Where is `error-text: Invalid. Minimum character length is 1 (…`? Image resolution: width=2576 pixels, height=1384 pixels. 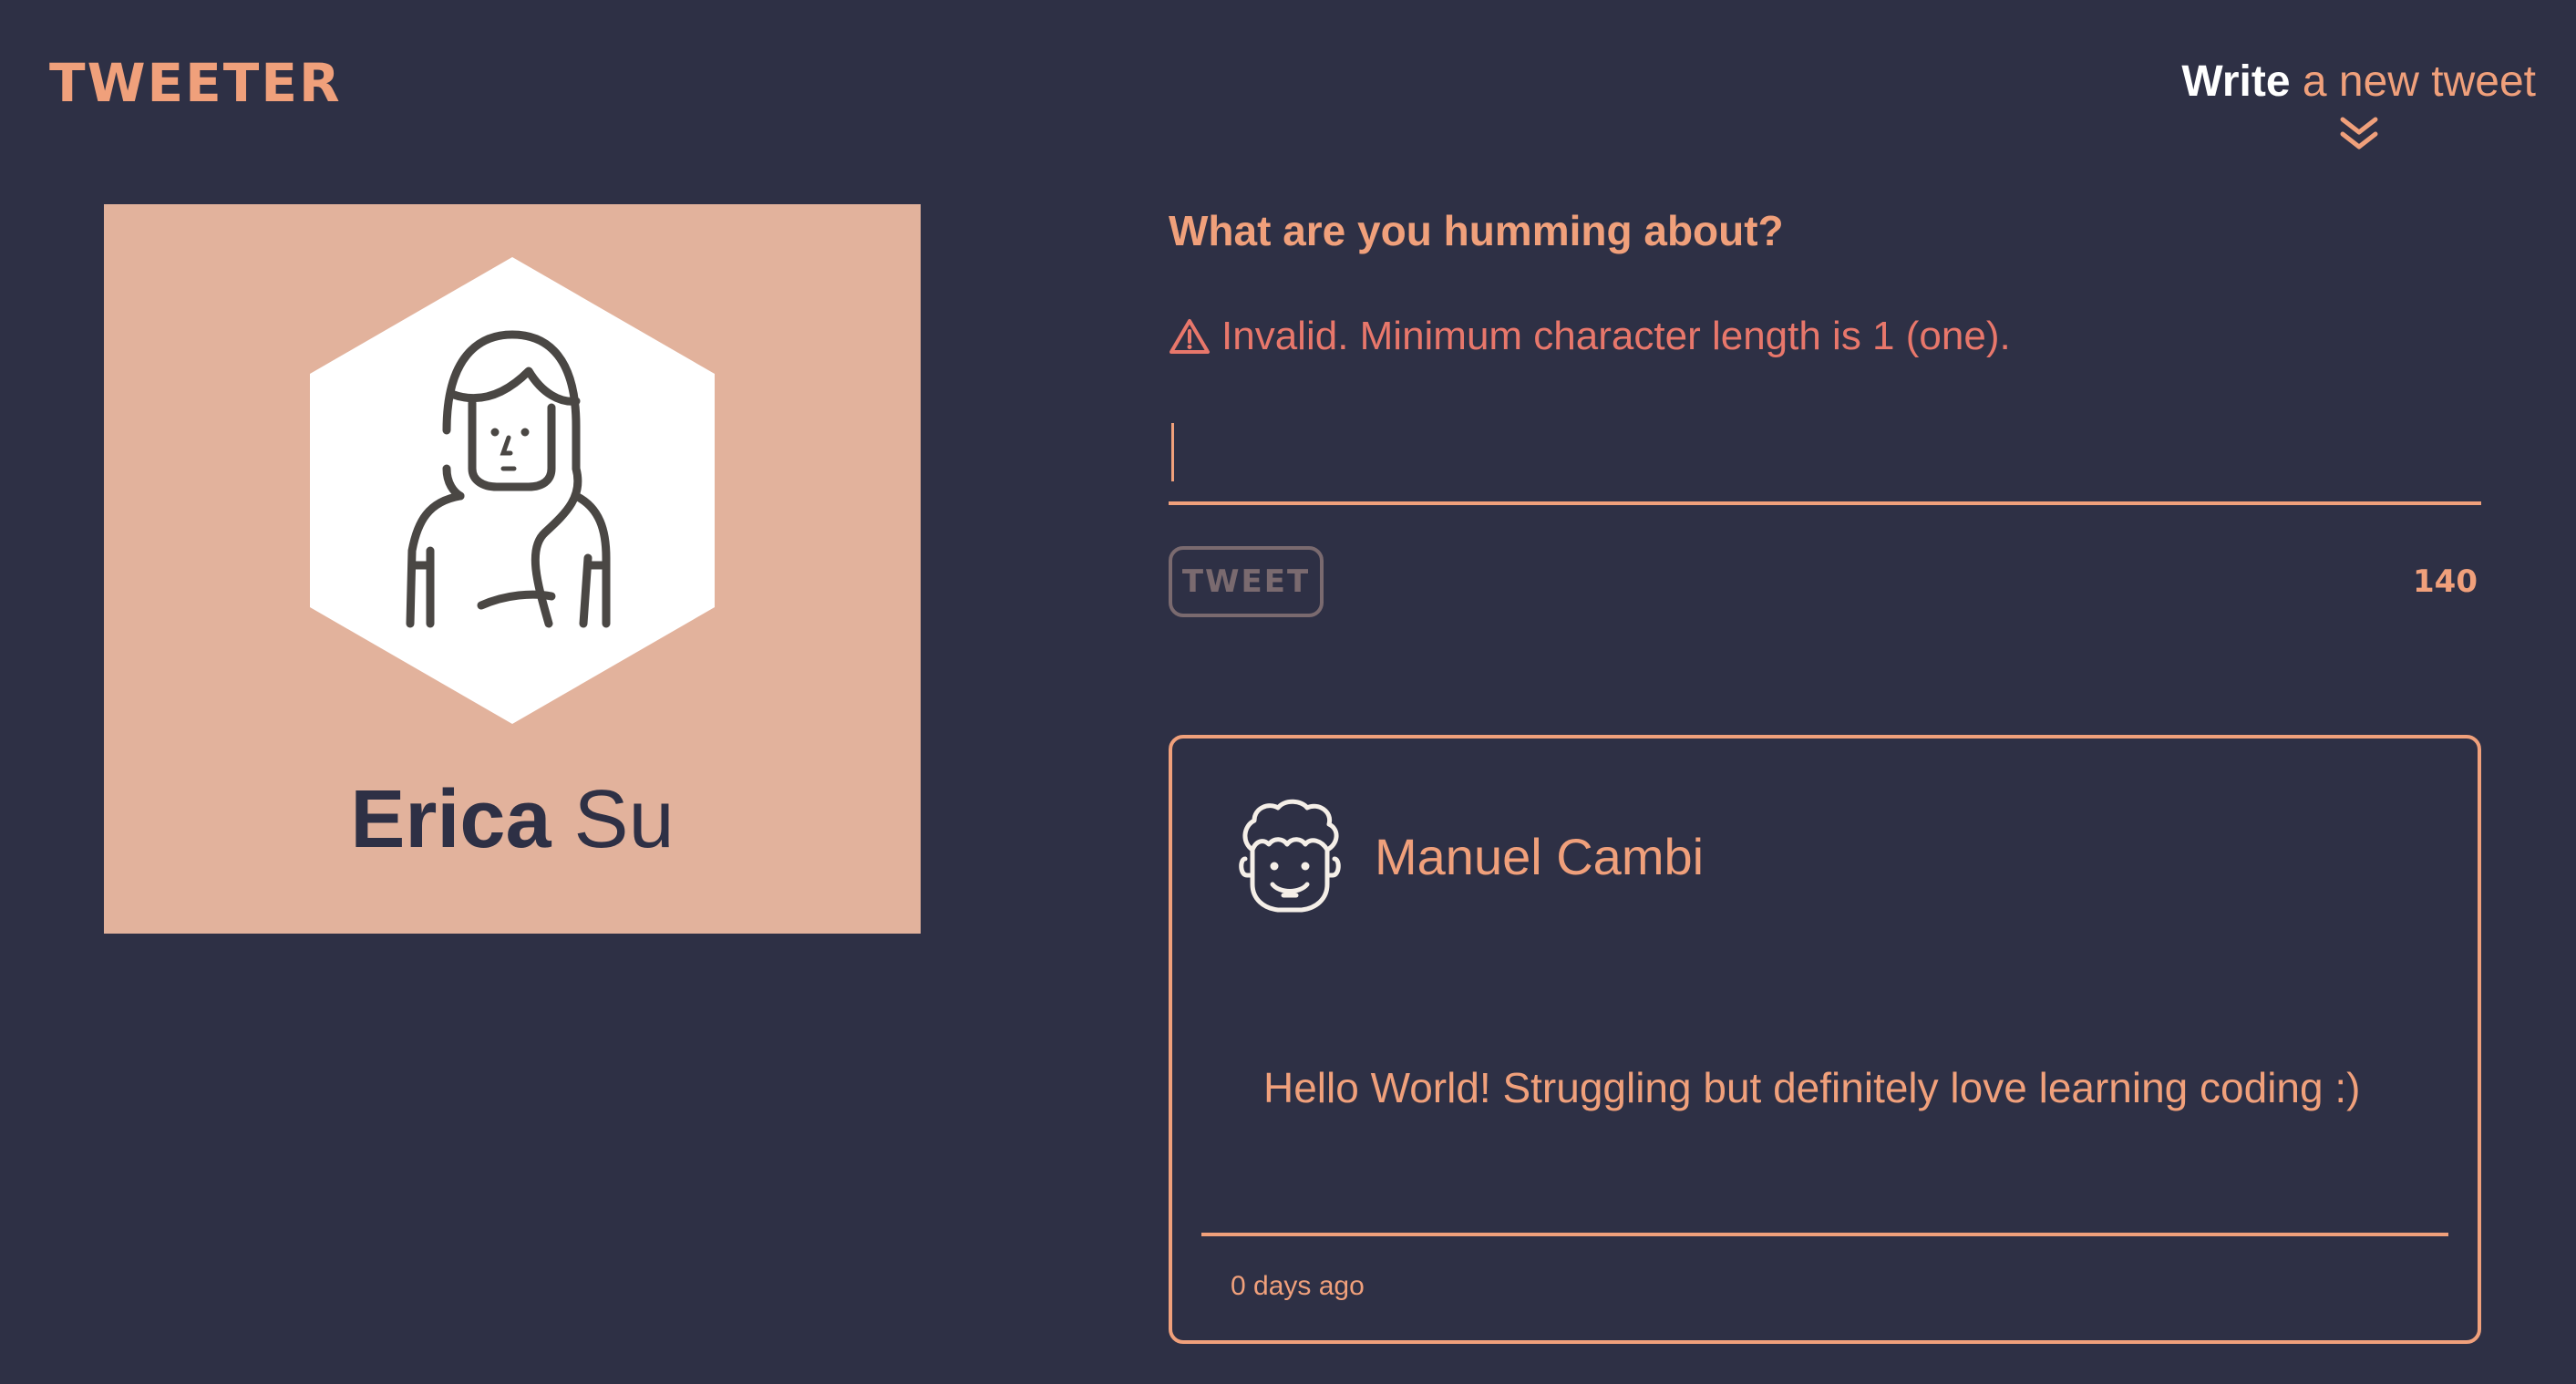 error-text: Invalid. Minimum character length is 1 (… is located at coordinates (1616, 336).